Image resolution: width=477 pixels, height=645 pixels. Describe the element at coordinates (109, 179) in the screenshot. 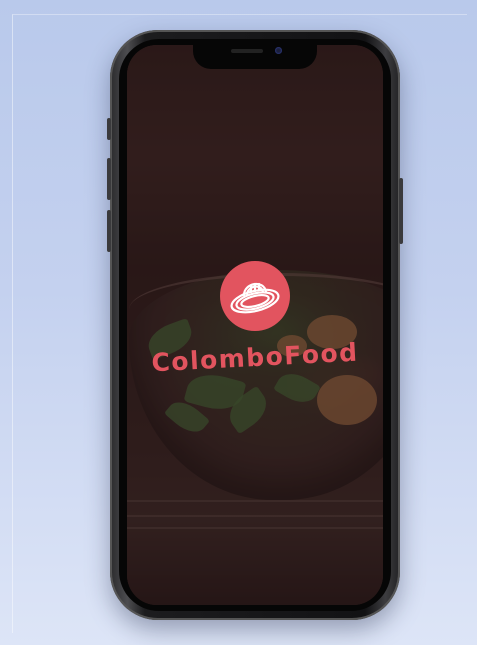

I see `volume-up-button` at that location.